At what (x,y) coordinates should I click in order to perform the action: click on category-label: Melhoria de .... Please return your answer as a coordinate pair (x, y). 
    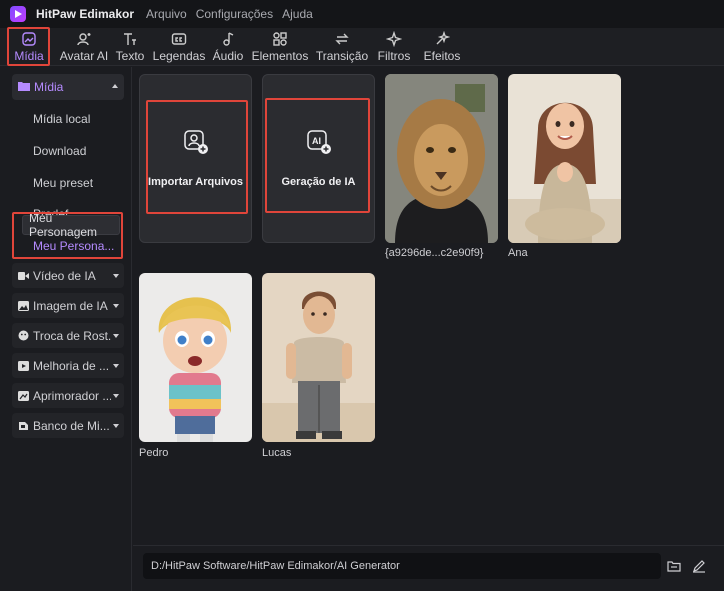
    Looking at the image, I should click on (71, 365).